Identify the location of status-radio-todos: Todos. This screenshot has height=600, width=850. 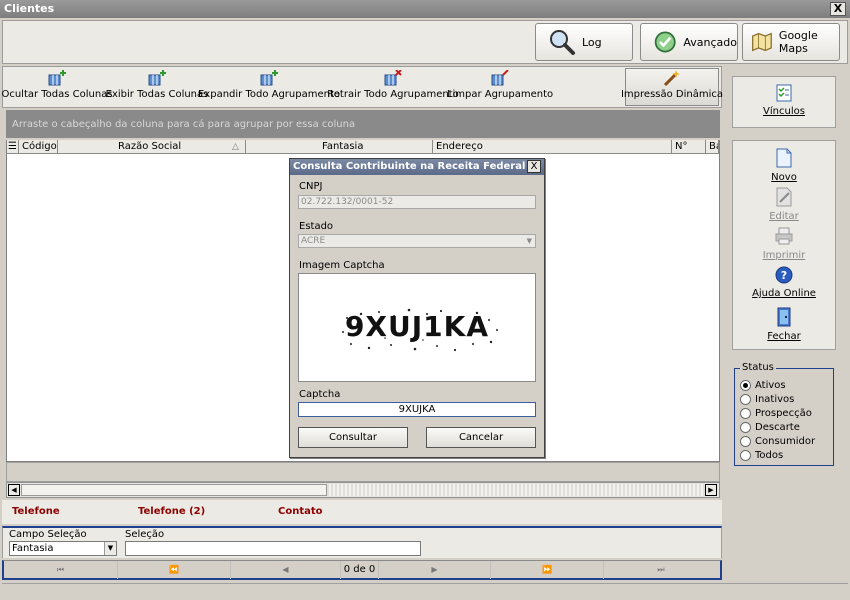
(761, 455).